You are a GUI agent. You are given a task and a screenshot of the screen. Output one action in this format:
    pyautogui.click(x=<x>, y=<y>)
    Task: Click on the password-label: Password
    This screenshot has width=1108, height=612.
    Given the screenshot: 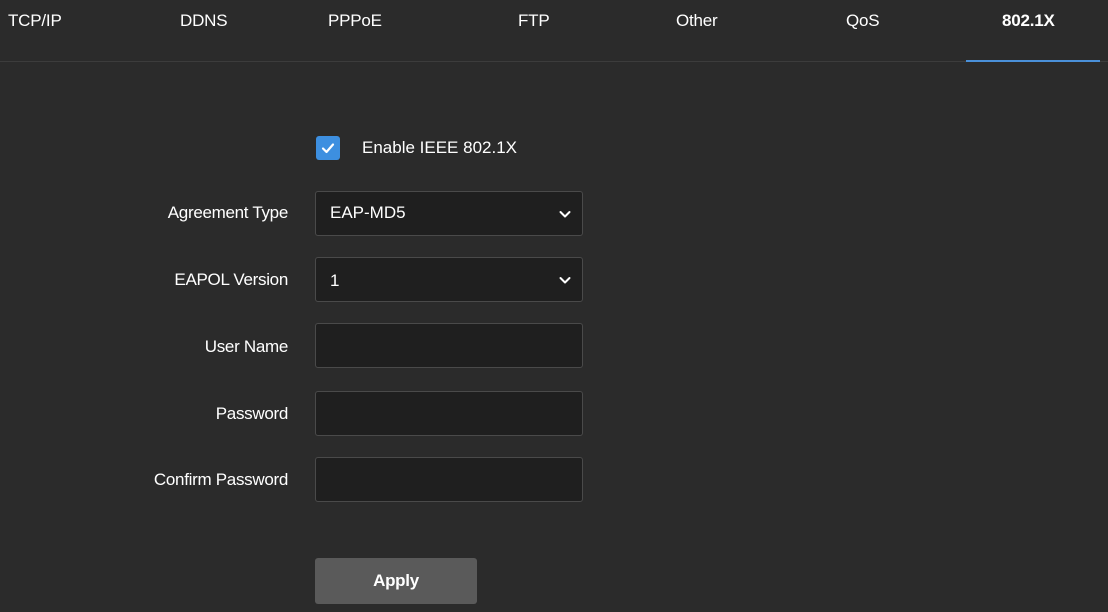 What is the action you would take?
    pyautogui.click(x=252, y=413)
    